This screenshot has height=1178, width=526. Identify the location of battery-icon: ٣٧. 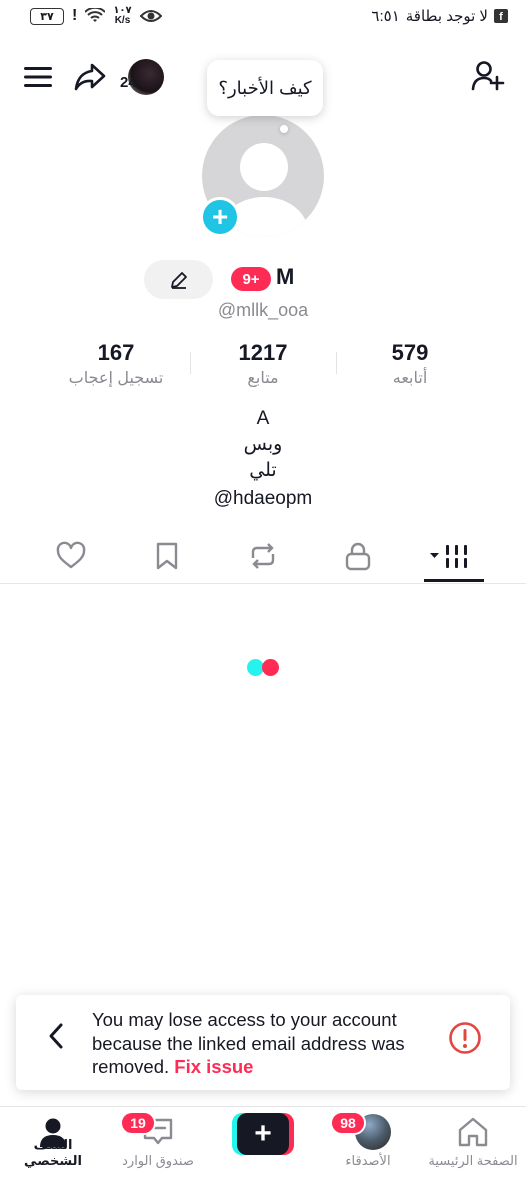
(47, 16).